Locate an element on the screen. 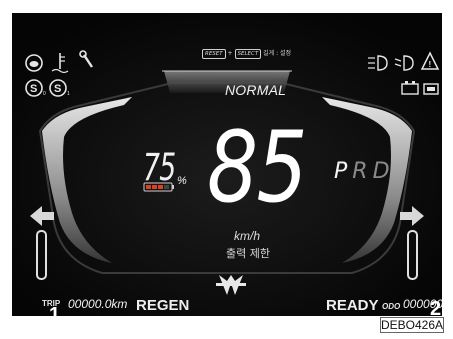  gear-r: R is located at coordinates (362, 171).